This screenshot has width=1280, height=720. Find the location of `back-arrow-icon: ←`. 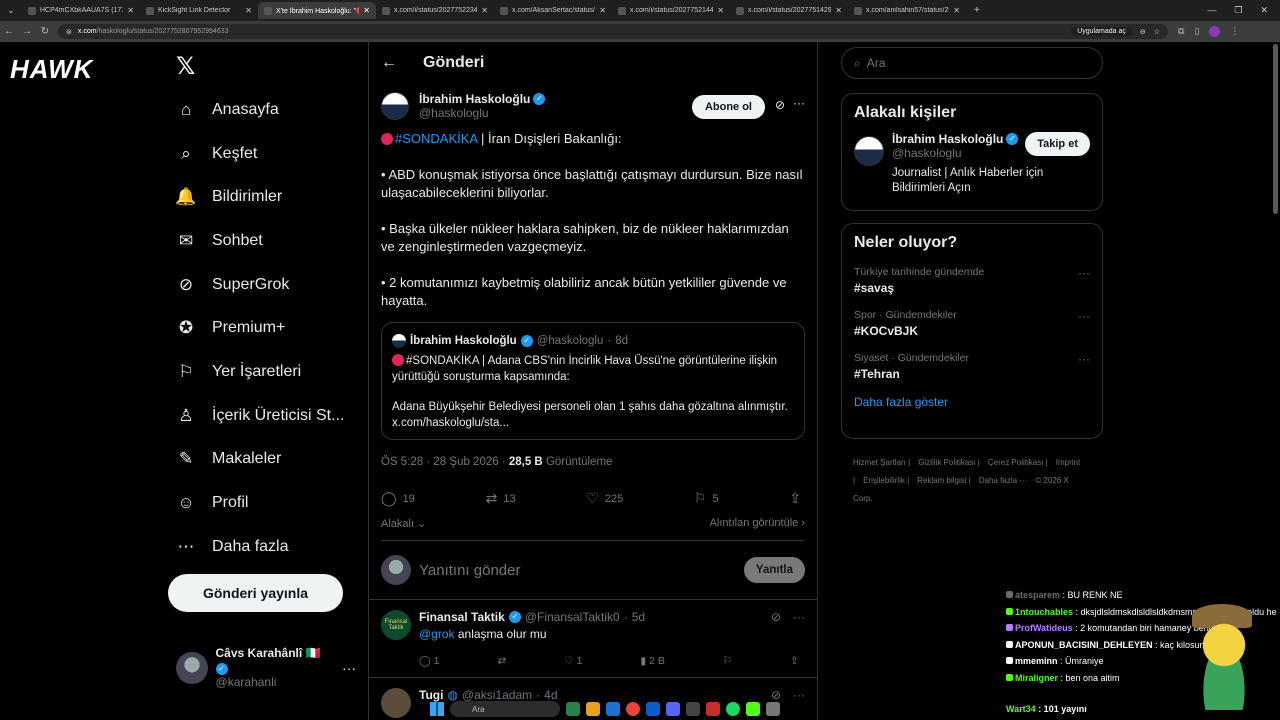

back-arrow-icon: ← is located at coordinates (389, 63).